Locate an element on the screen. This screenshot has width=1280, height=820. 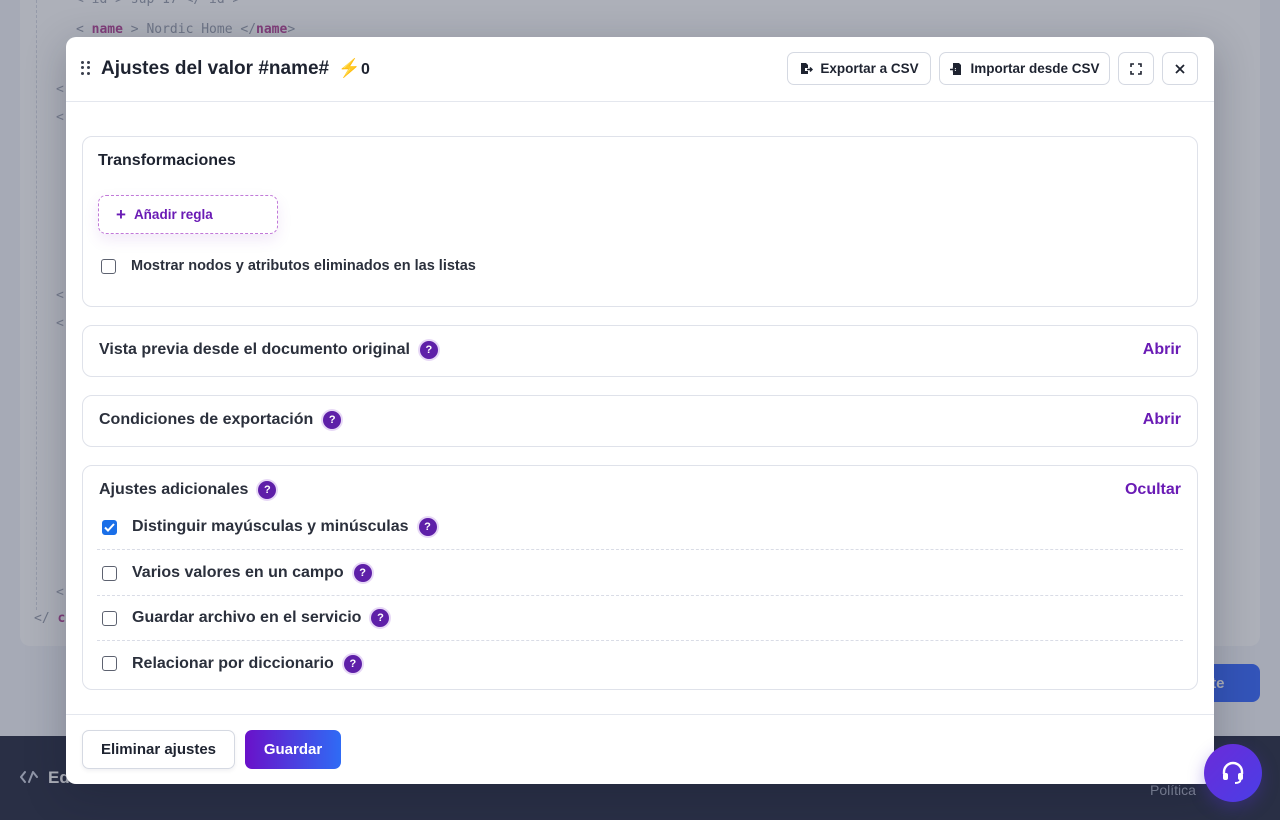
dictionary-match-label: Relacionar por diccionario is located at coordinates (233, 663).